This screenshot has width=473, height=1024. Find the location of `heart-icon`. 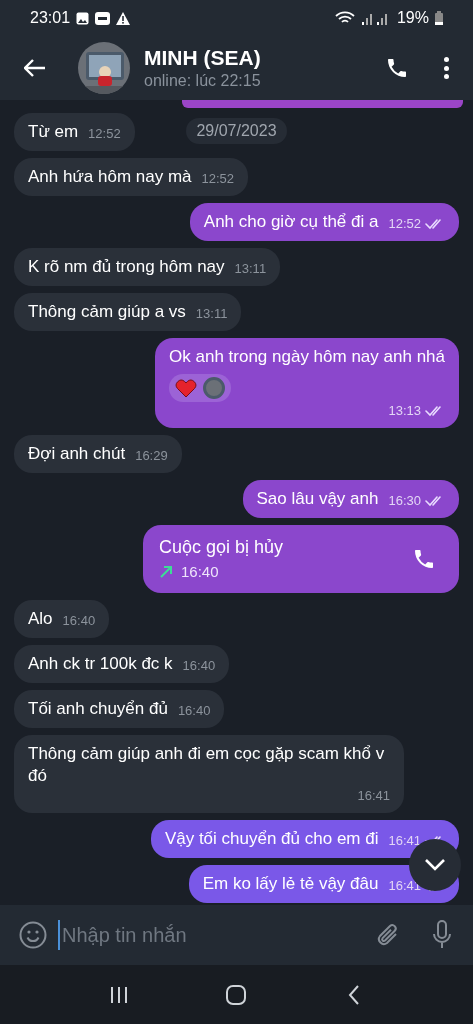

heart-icon is located at coordinates (186, 387).